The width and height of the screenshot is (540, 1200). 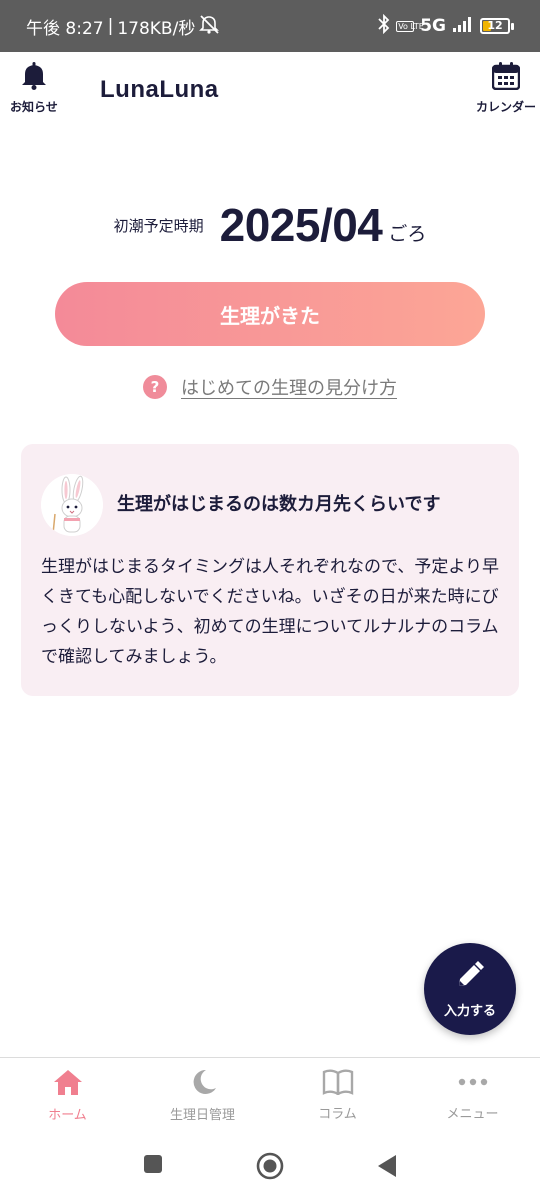 What do you see at coordinates (158, 226) in the screenshot?
I see `prediction-label: 初潮予定時期` at bounding box center [158, 226].